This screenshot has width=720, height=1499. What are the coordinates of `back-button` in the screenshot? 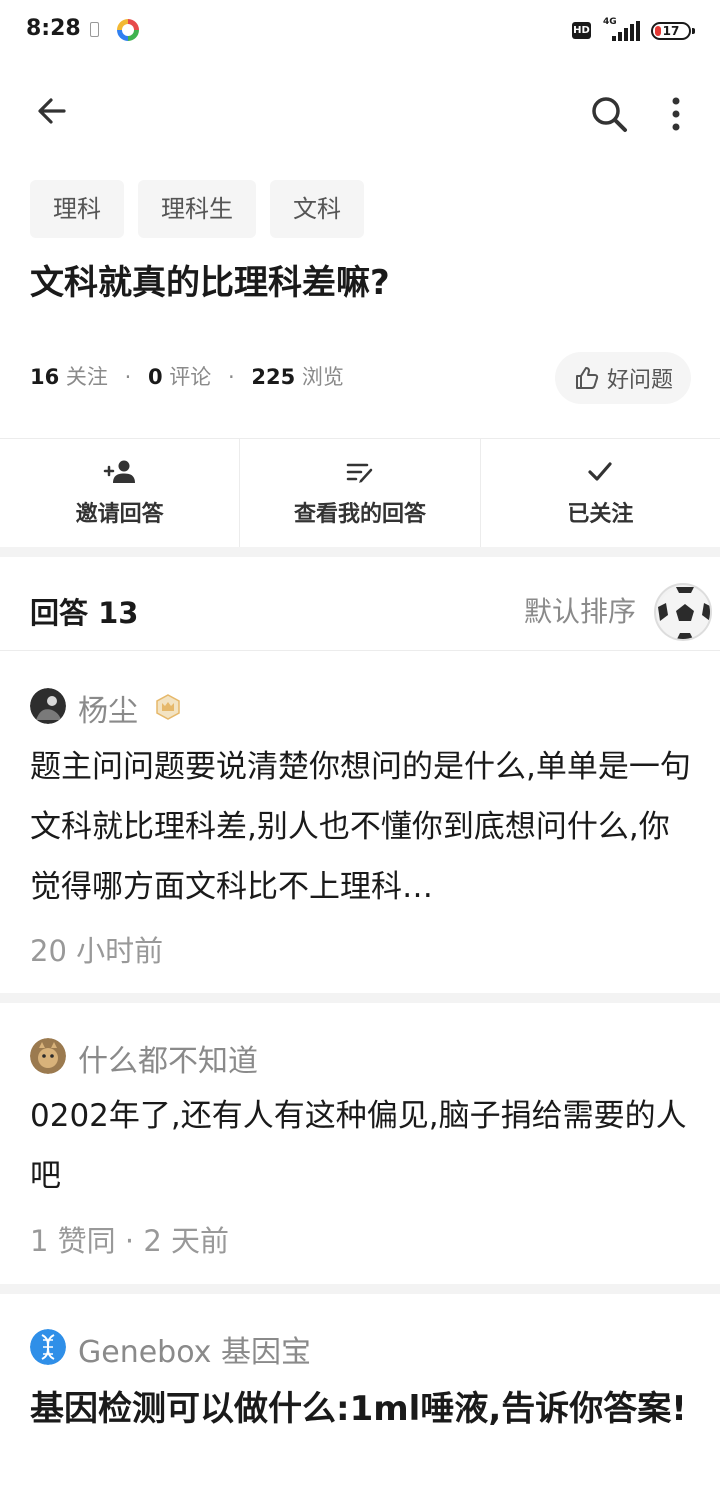 It's located at (52, 112).